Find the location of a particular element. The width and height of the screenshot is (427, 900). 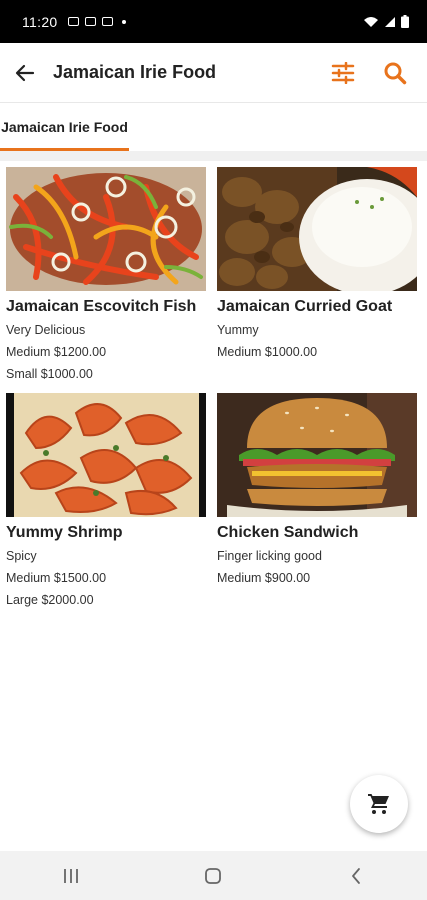

filter-button is located at coordinates (343, 73).